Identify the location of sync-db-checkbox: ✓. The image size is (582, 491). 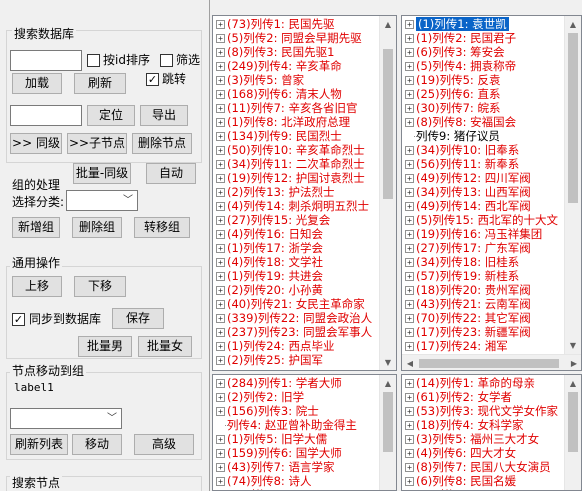
(18, 319).